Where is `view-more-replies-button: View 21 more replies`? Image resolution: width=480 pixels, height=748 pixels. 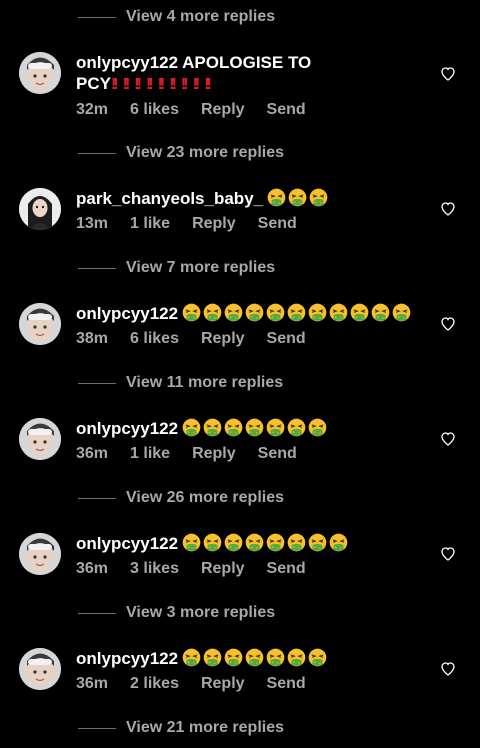 view-more-replies-button: View 21 more replies is located at coordinates (181, 728).